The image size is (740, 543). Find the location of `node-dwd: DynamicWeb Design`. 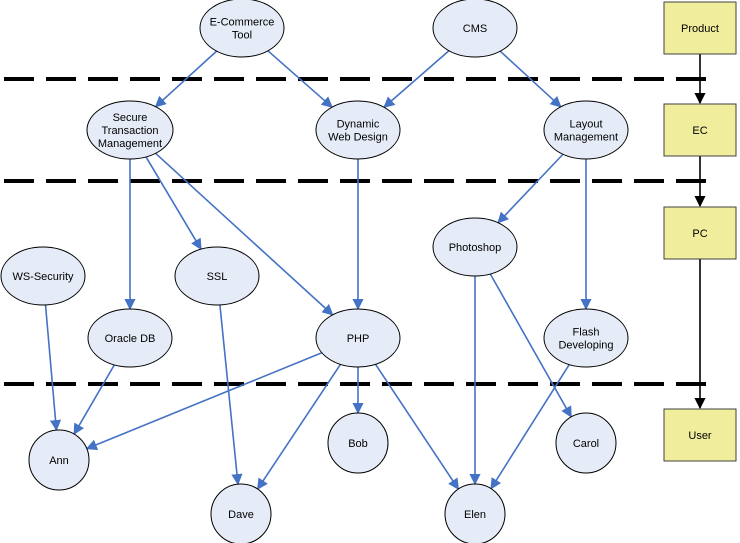

node-dwd: DynamicWeb Design is located at coordinates (358, 130).